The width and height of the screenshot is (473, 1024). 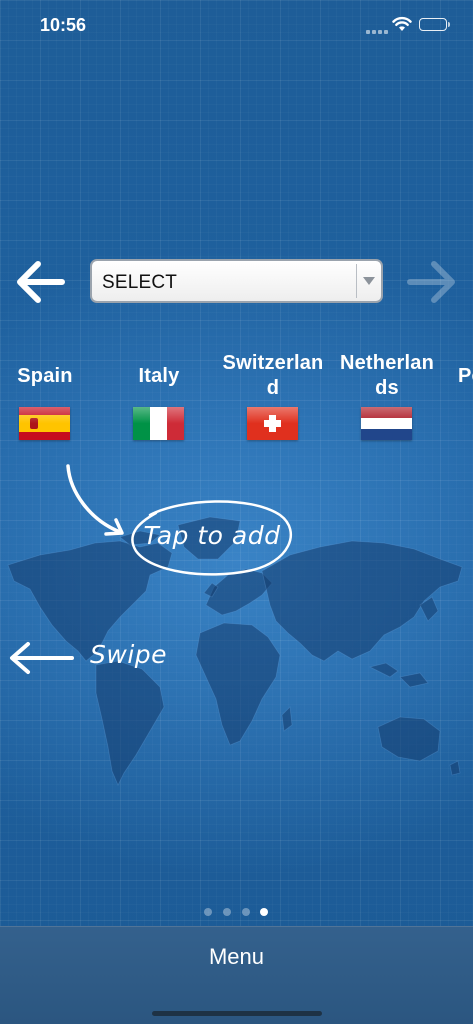 I want to click on tap-to-add-hint: Tap to add, so click(x=212, y=537).